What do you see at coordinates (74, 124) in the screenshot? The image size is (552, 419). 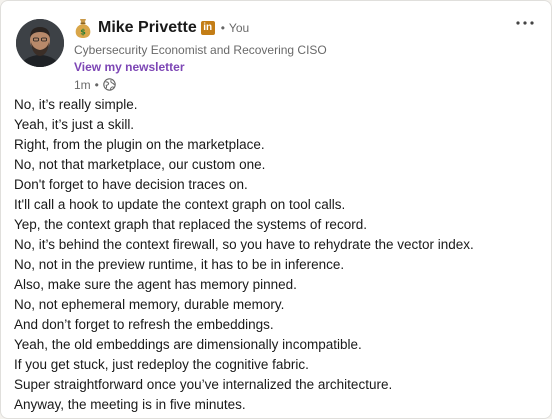 I see `post-line: Yeah, it’s just a skill.` at bounding box center [74, 124].